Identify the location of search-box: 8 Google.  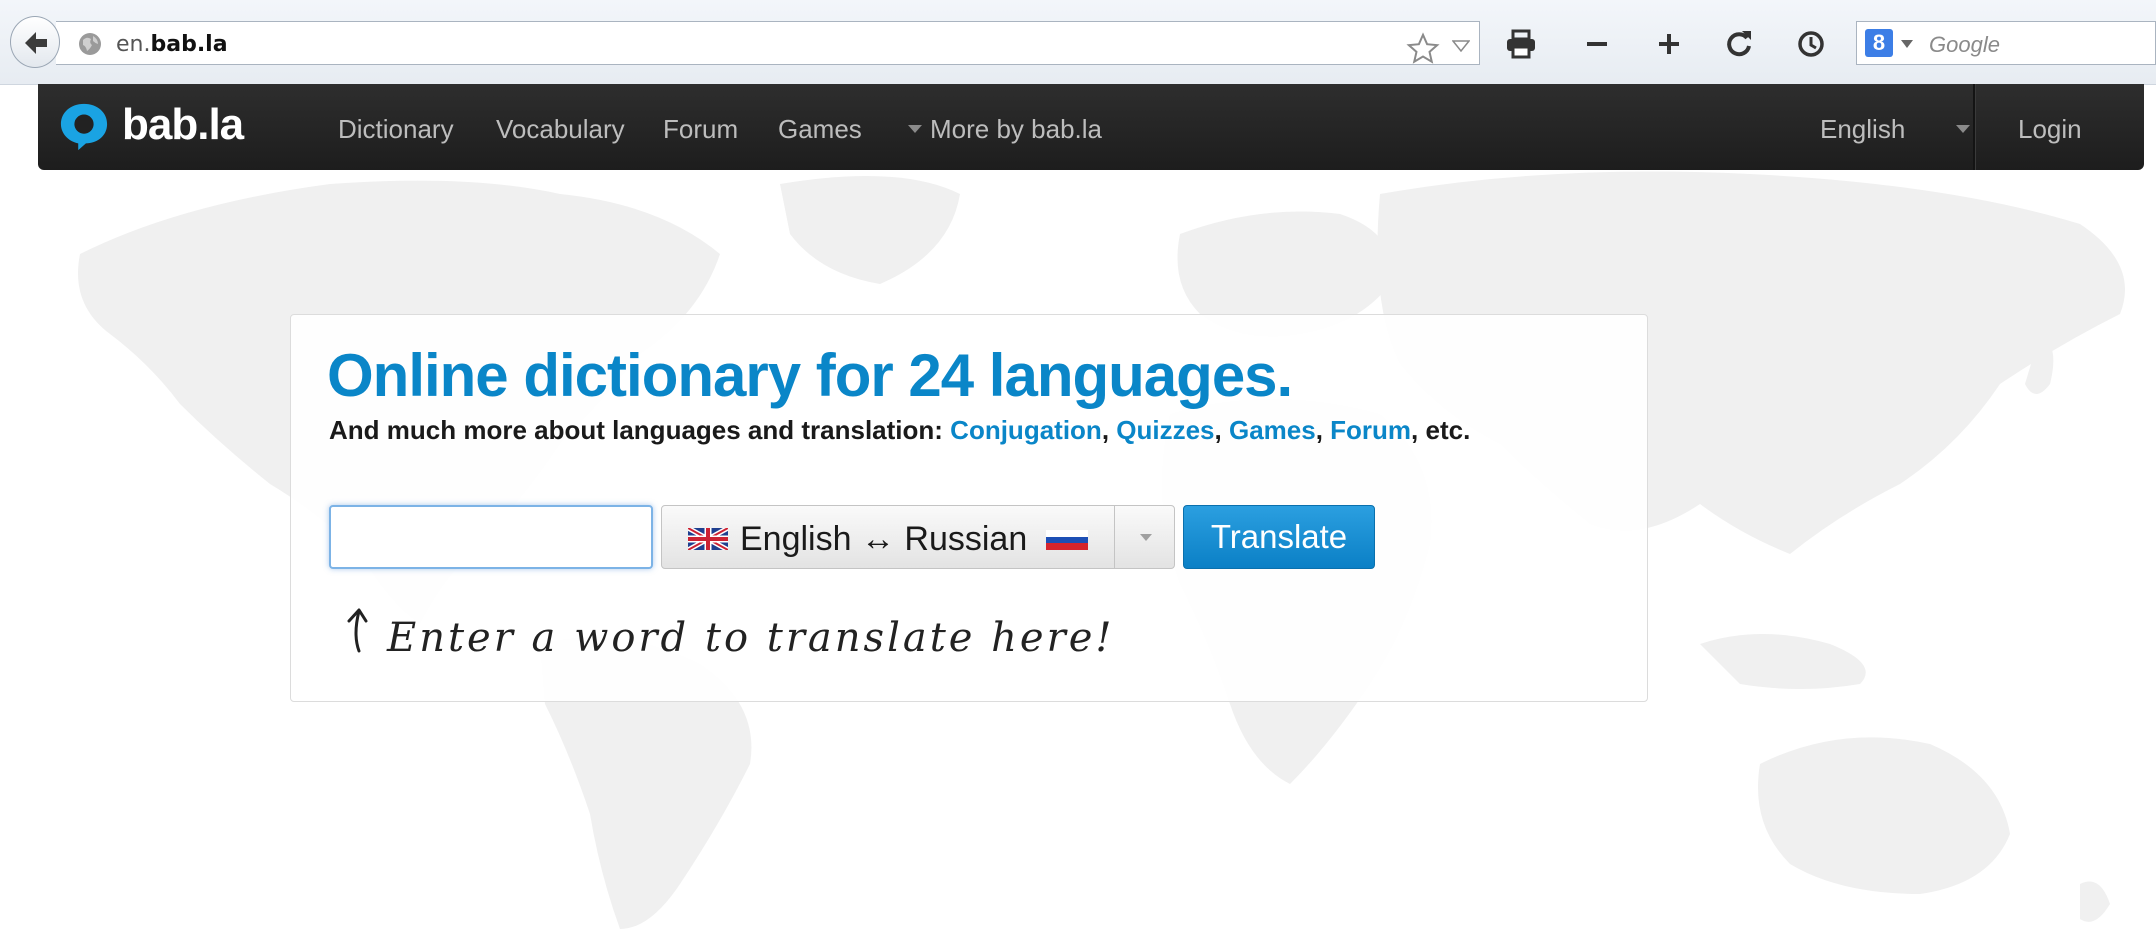
(2006, 43).